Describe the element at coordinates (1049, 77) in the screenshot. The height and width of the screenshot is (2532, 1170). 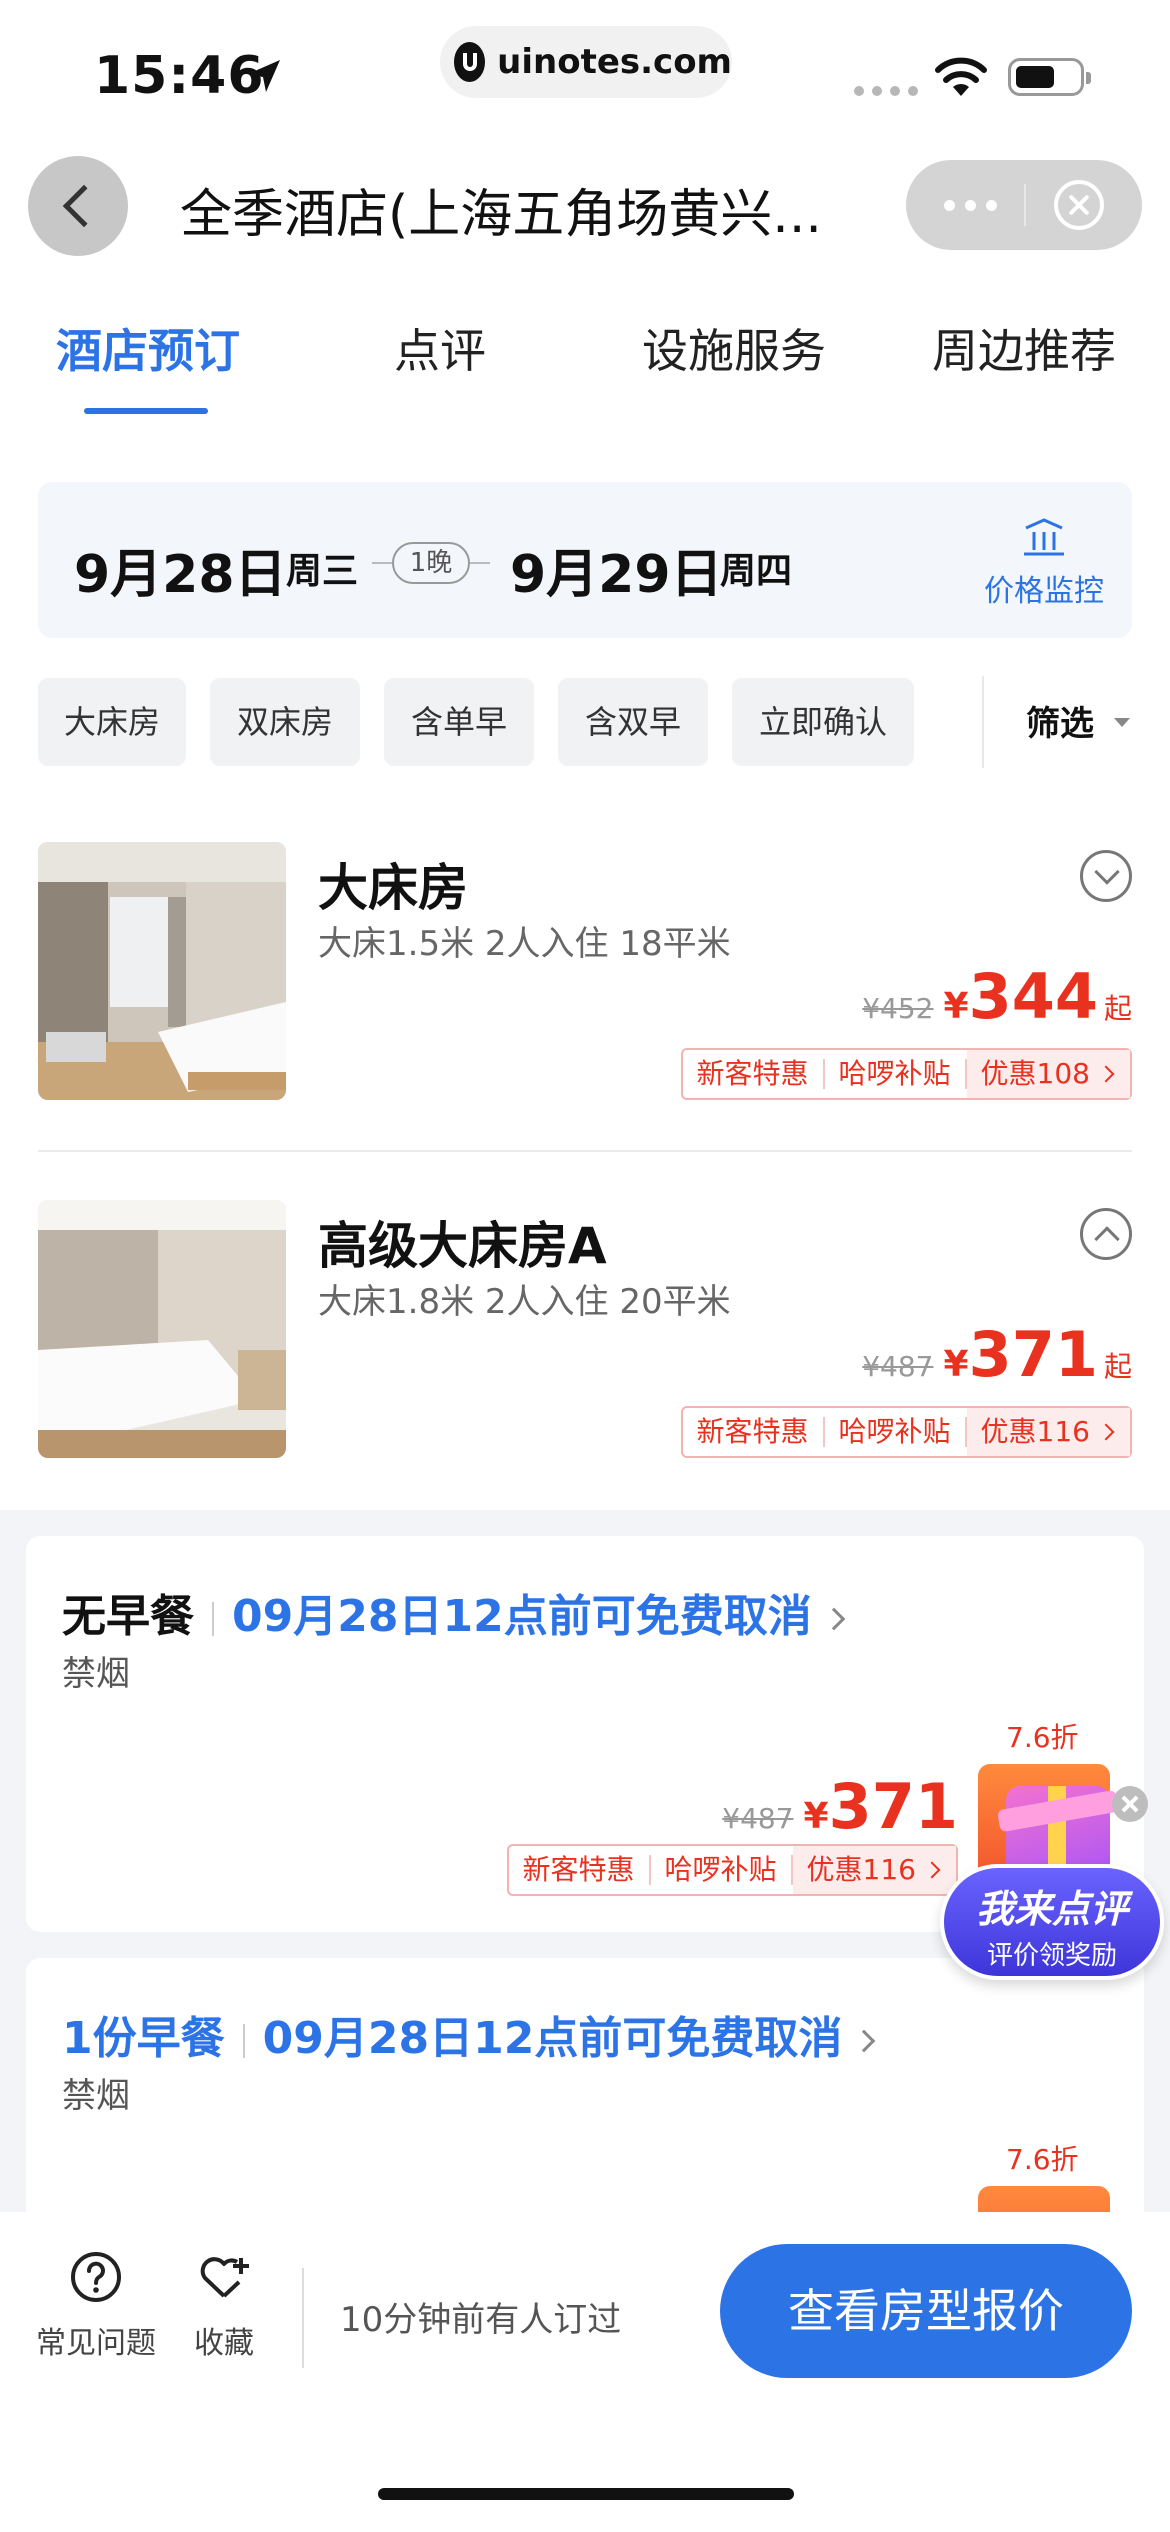
I see `battery-icon` at that location.